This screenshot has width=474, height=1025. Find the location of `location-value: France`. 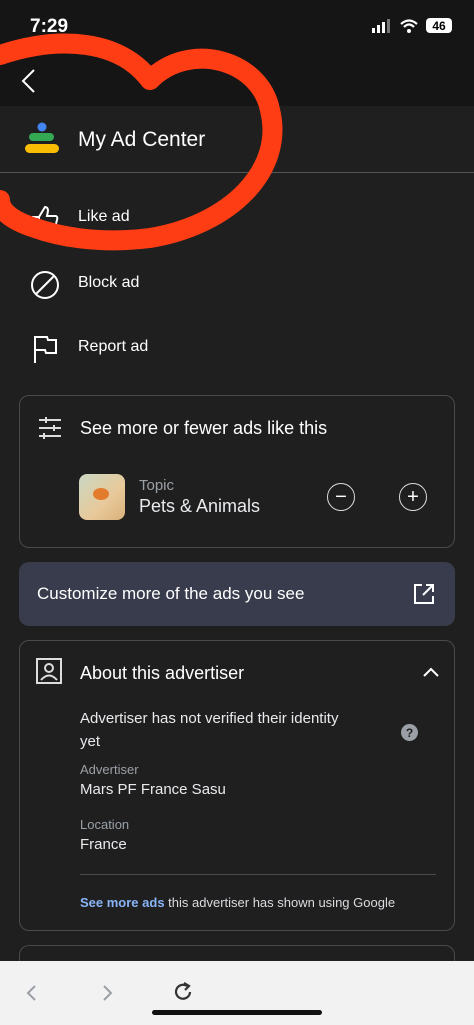

location-value: France is located at coordinates (103, 844).